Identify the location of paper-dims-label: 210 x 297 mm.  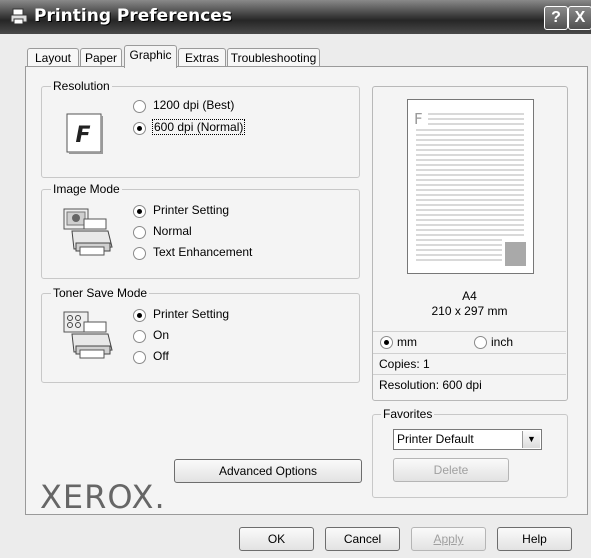
(469, 311).